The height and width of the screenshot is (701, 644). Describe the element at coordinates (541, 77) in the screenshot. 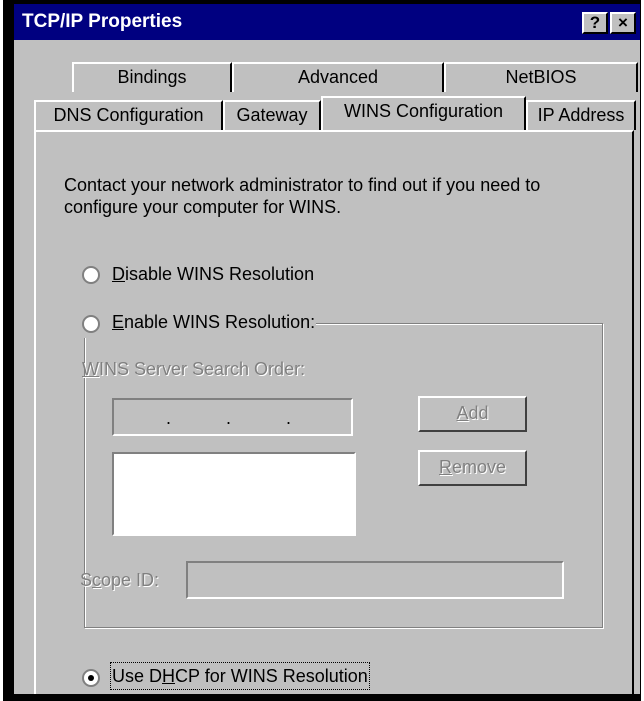

I see `tab-netbios: NetBIOS` at that location.